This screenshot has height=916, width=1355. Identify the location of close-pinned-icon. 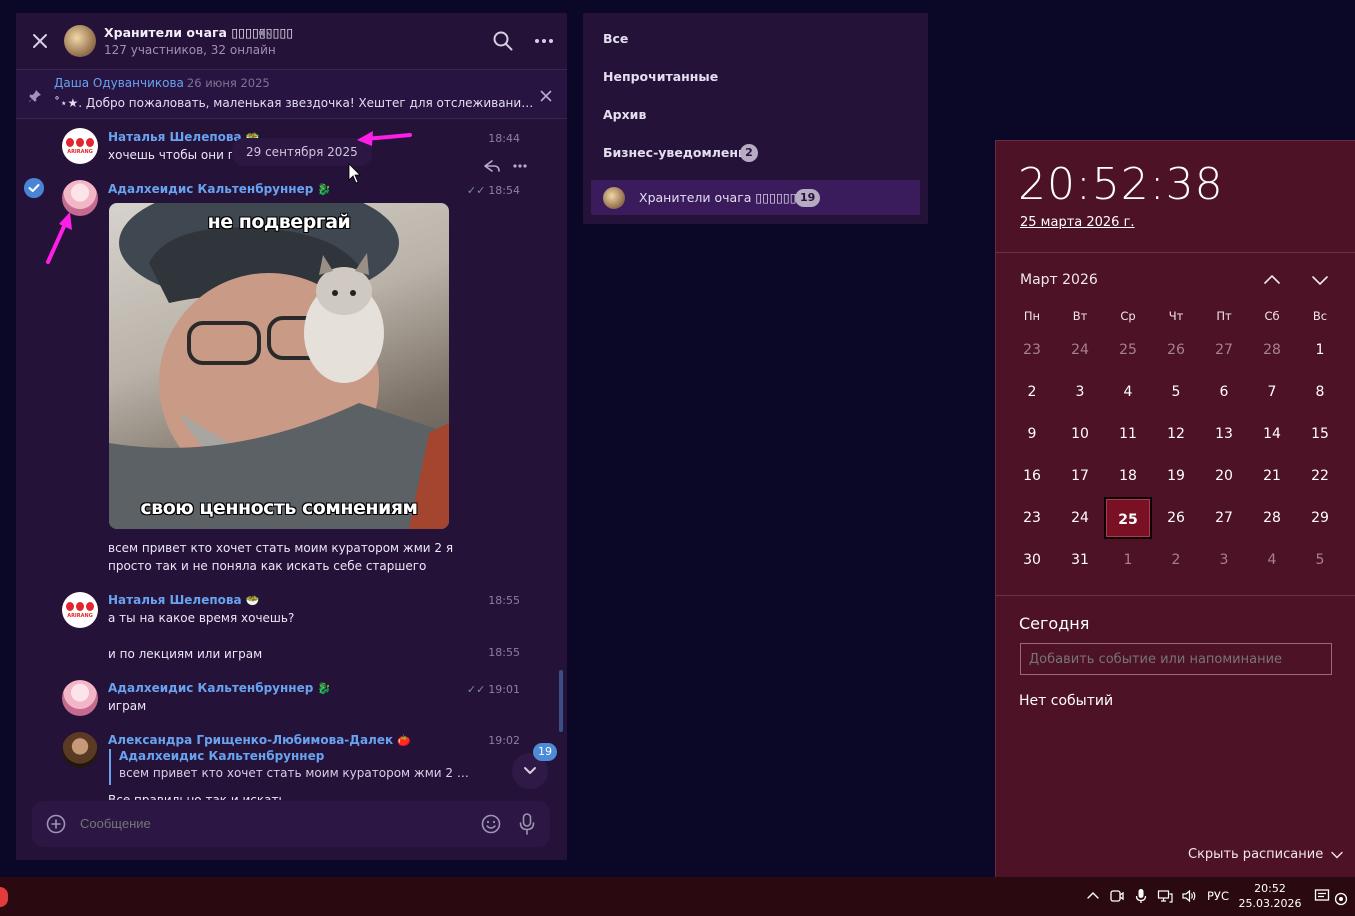
(546, 96).